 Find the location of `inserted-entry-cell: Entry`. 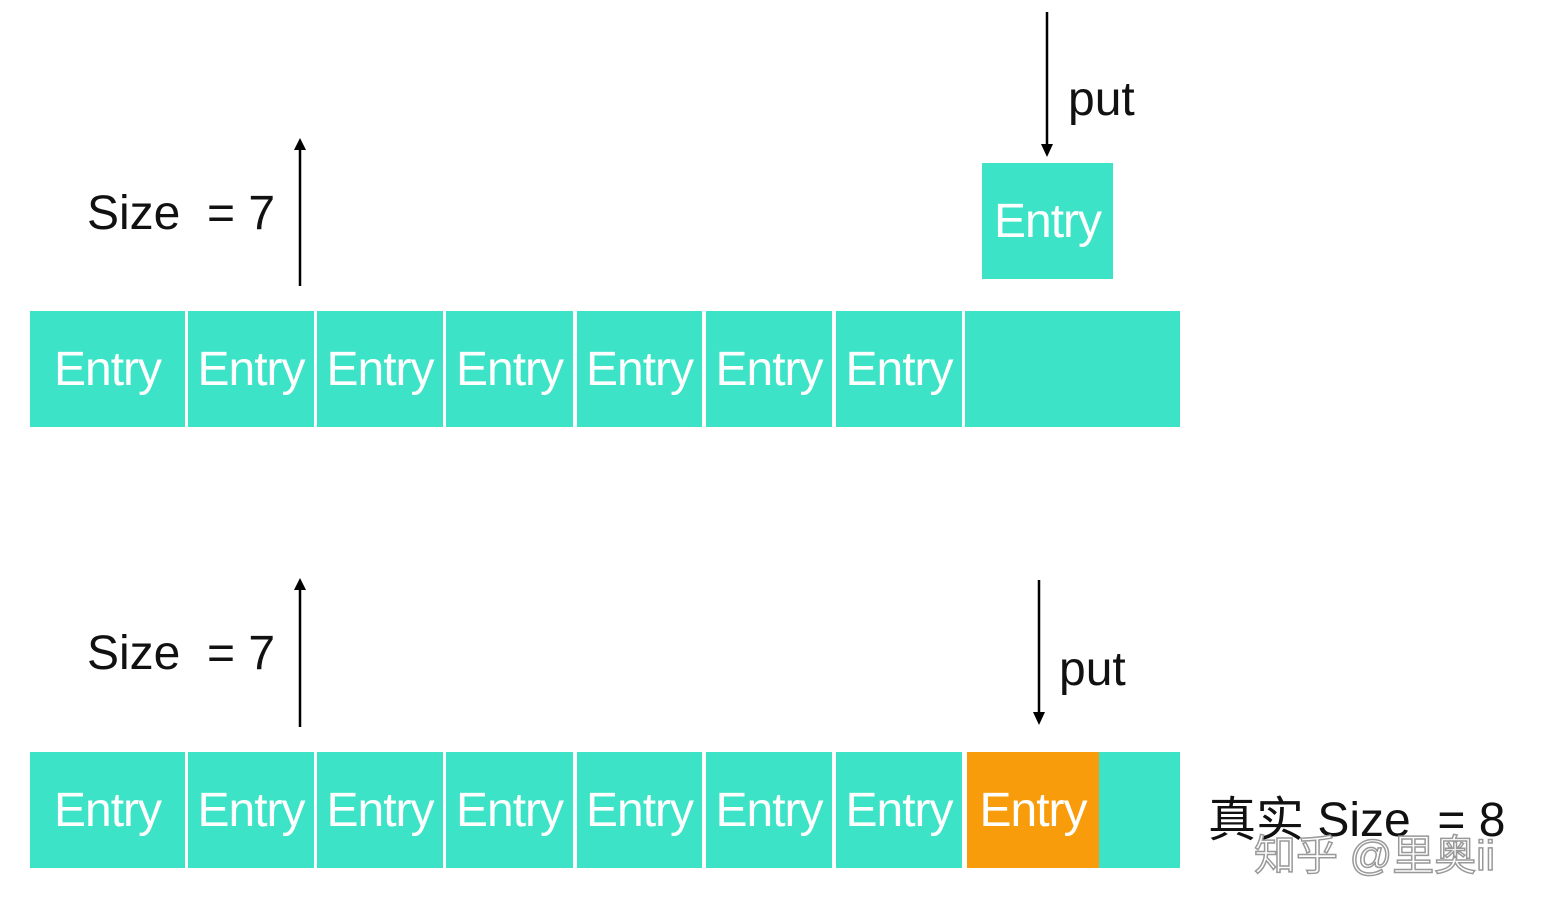

inserted-entry-cell: Entry is located at coordinates (1033, 810).